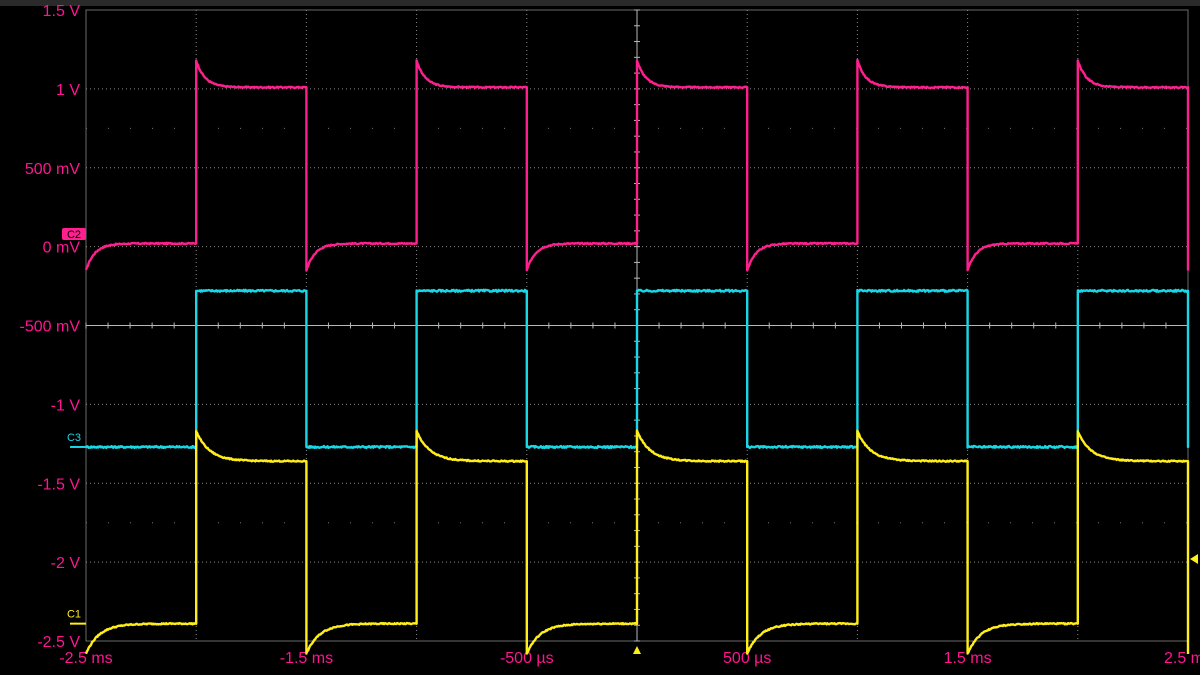 The width and height of the screenshot is (1200, 675). Describe the element at coordinates (74, 235) in the screenshot. I see `channel-marker-c2-label: C2` at that location.